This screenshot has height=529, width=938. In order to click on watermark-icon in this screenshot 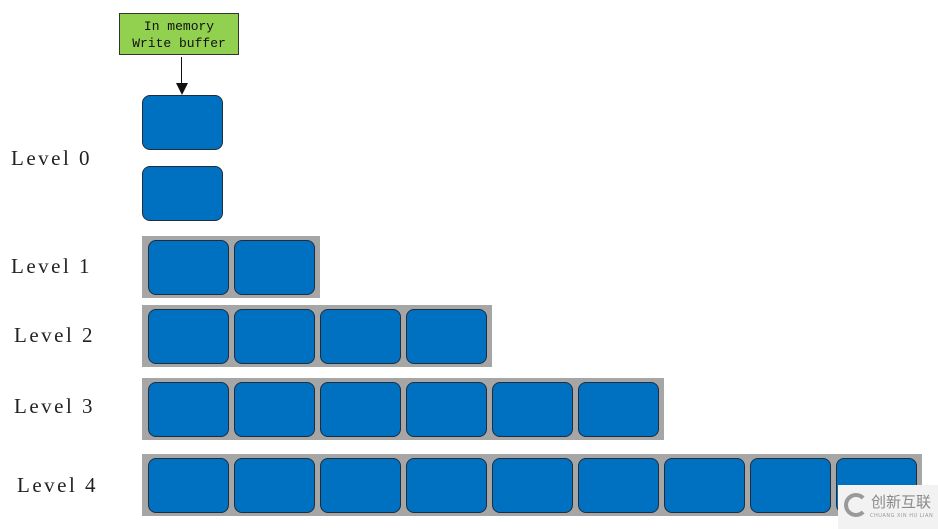, I will do `click(856, 505)`.